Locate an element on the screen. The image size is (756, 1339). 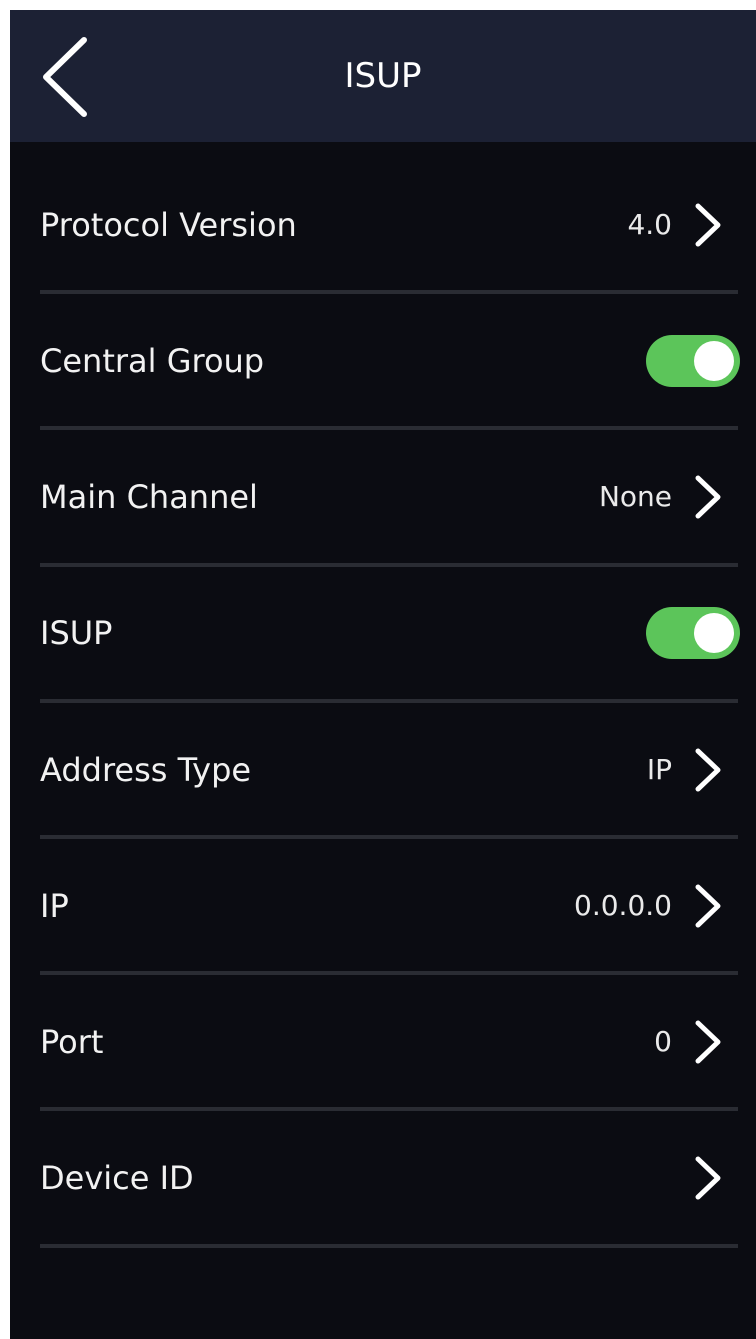
page-title: ISUP is located at coordinates (383, 76).